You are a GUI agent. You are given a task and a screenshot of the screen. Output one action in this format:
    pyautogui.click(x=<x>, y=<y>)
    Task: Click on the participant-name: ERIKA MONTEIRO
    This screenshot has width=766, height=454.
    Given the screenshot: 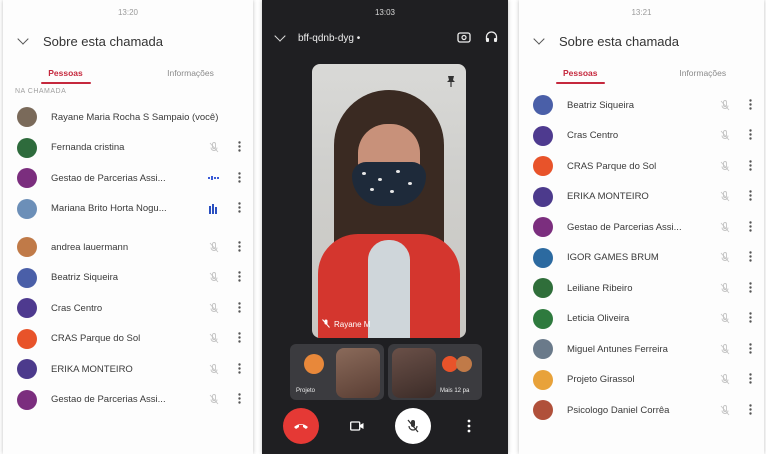 What is the action you would take?
    pyautogui.click(x=92, y=369)
    